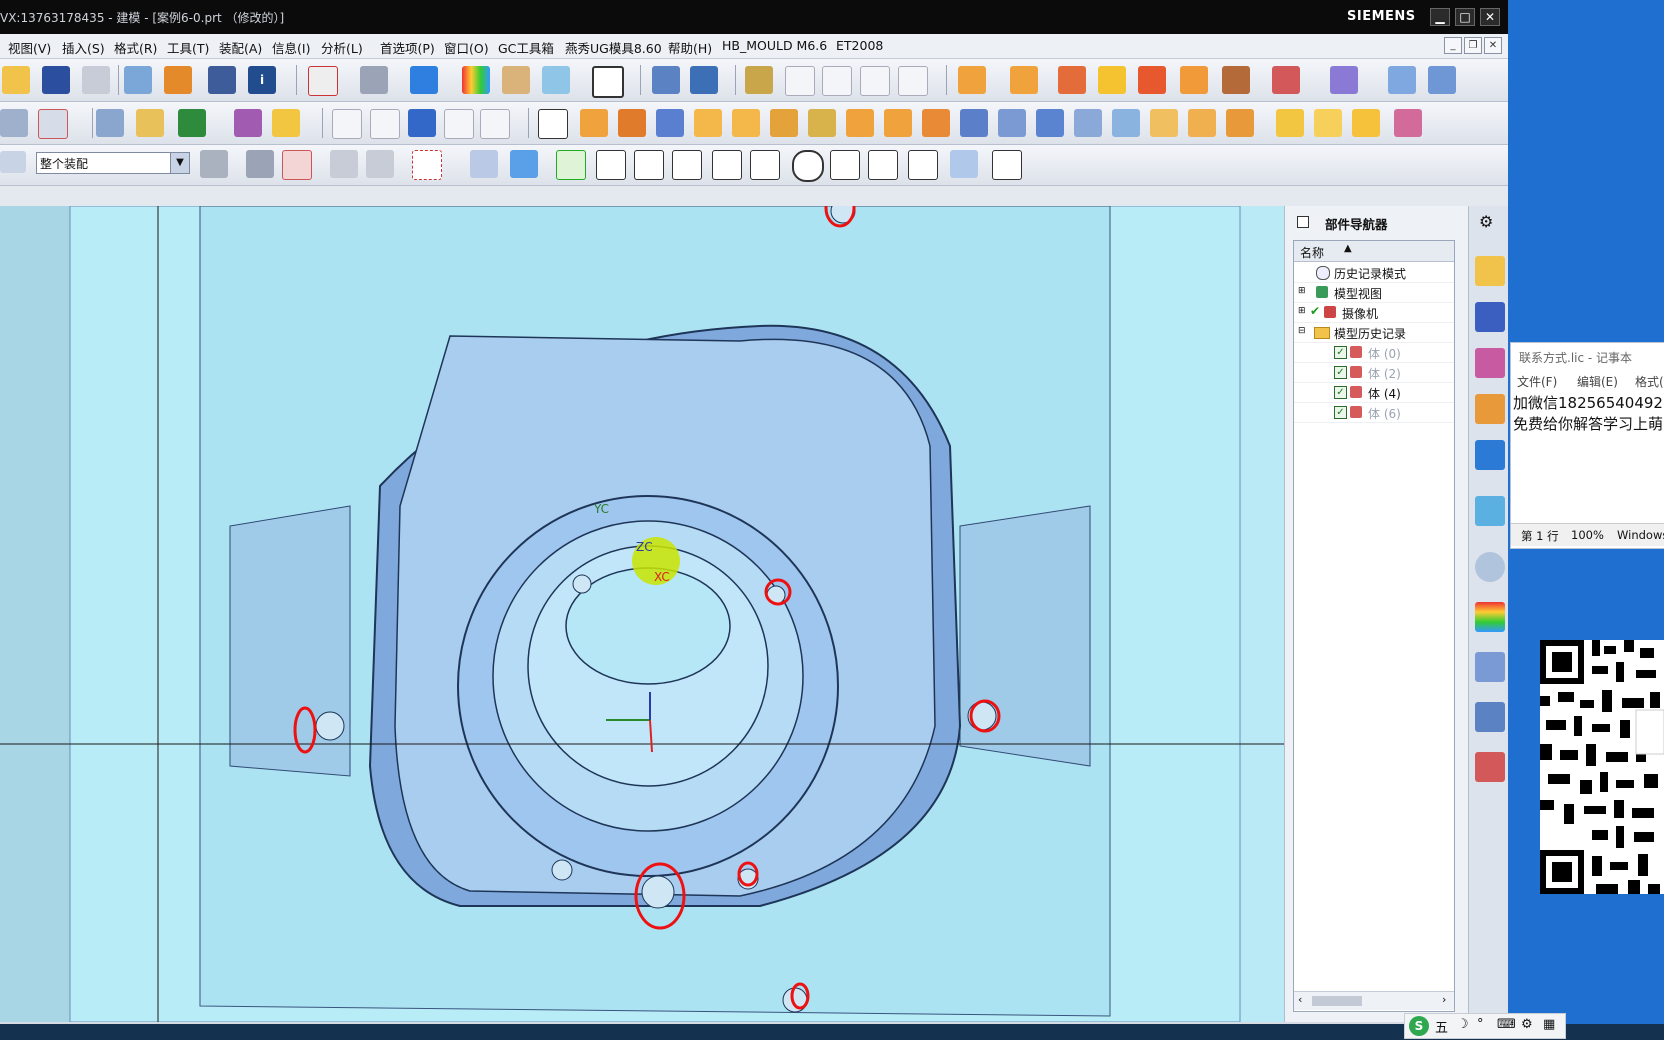 The image size is (1664, 1040). What do you see at coordinates (1442, 80) in the screenshot?
I see `grid-surface-icon` at bounding box center [1442, 80].